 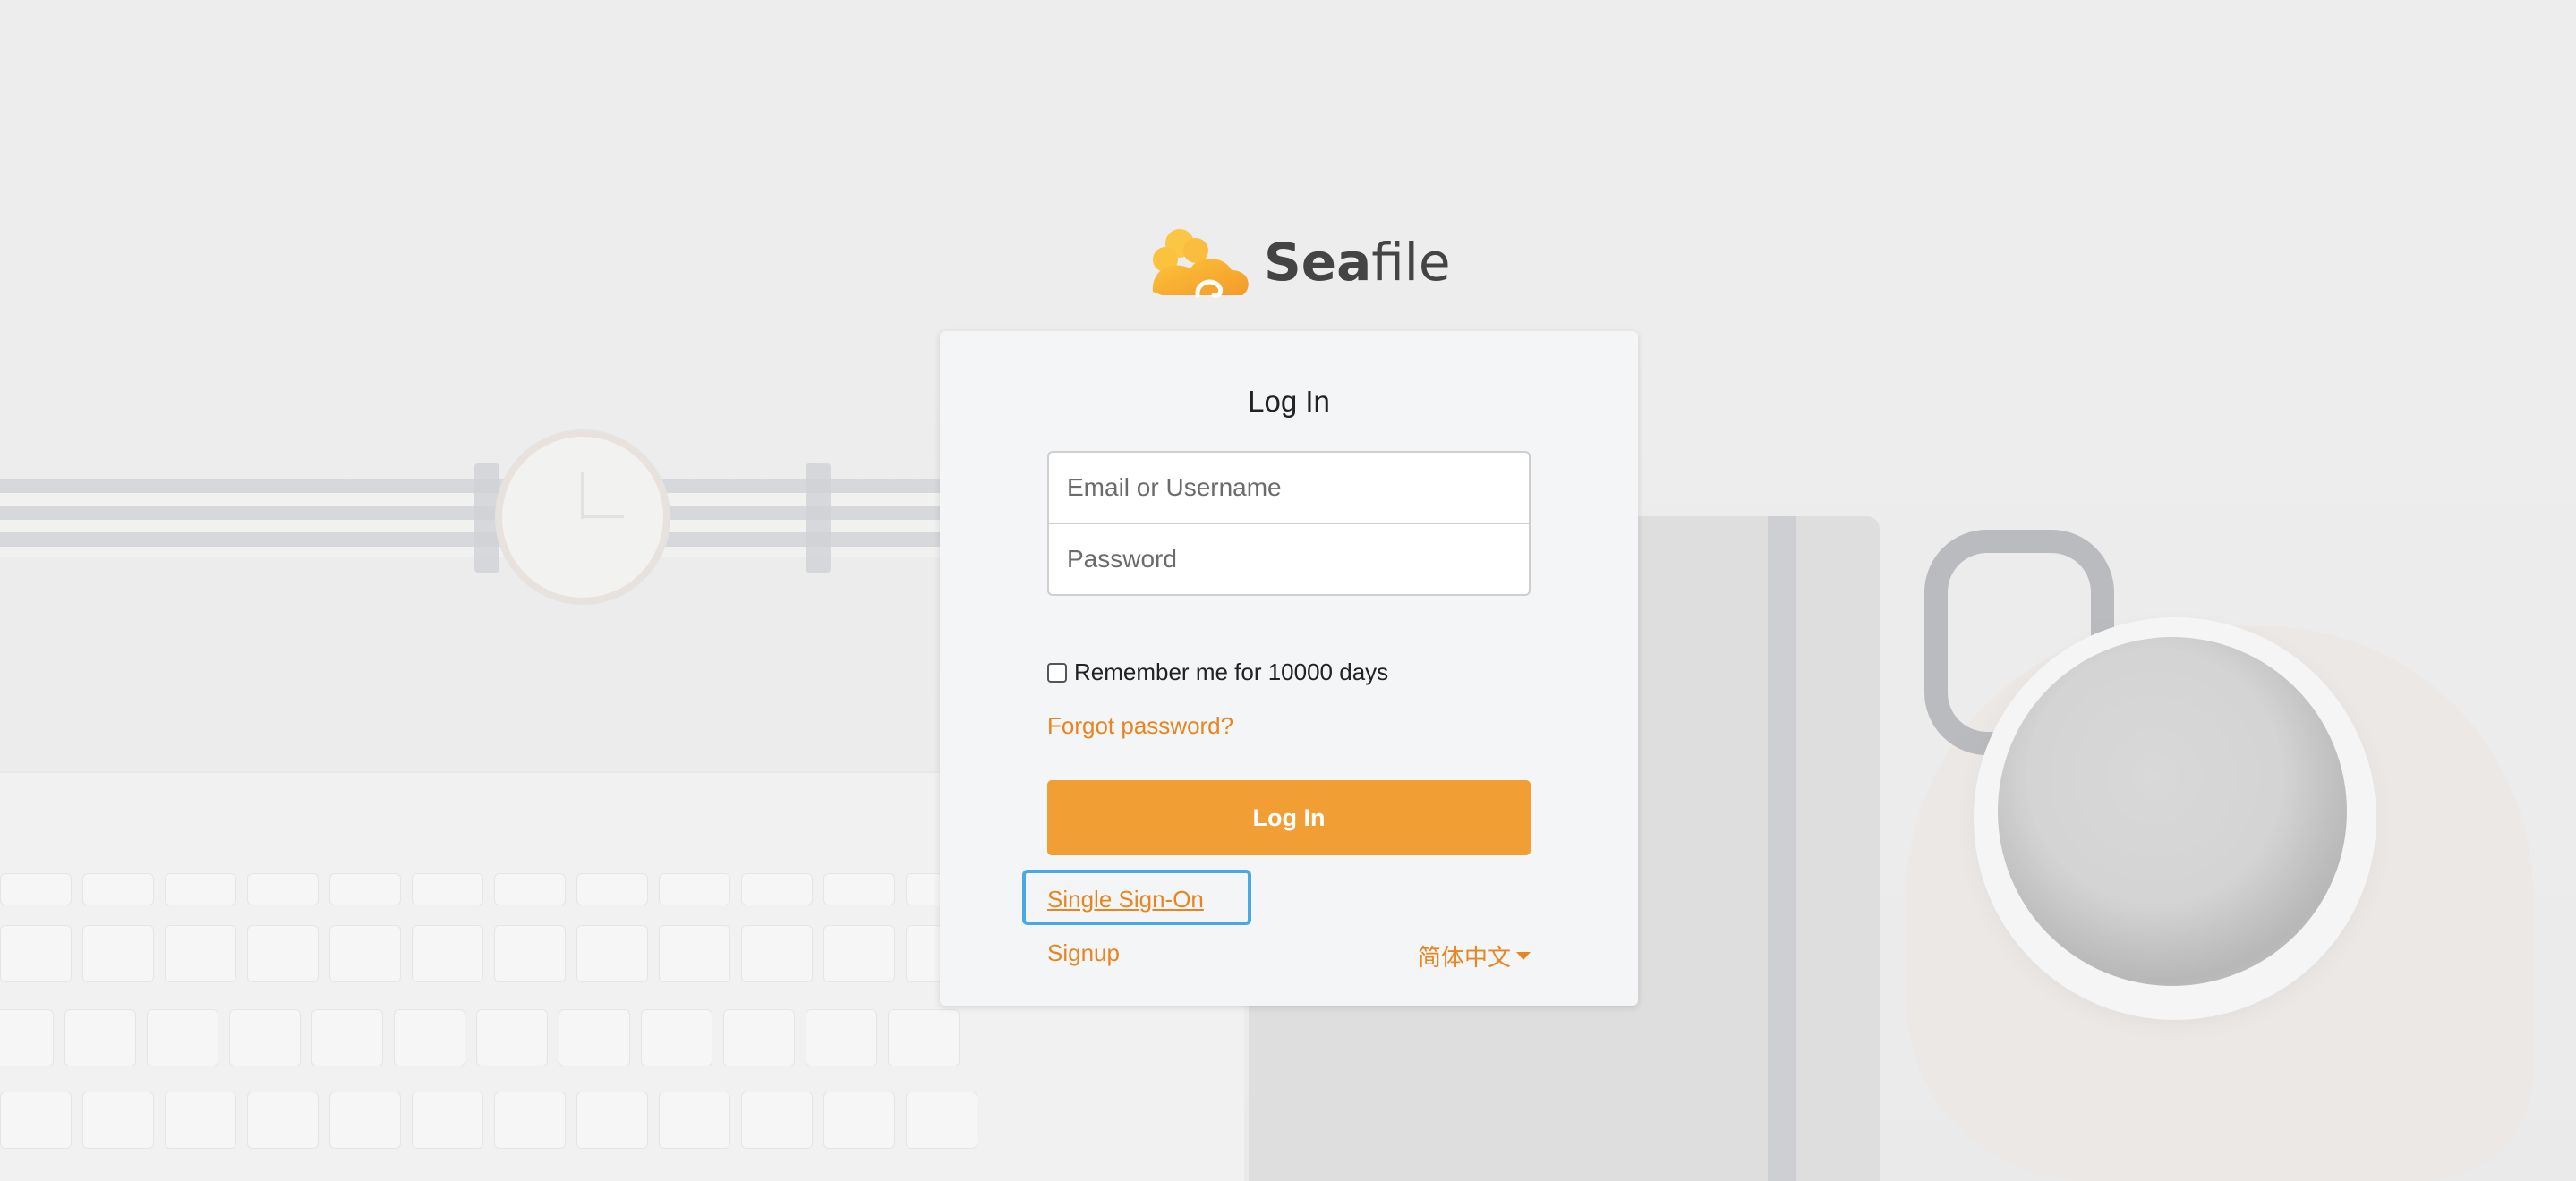 I want to click on username-input, so click(x=1289, y=487).